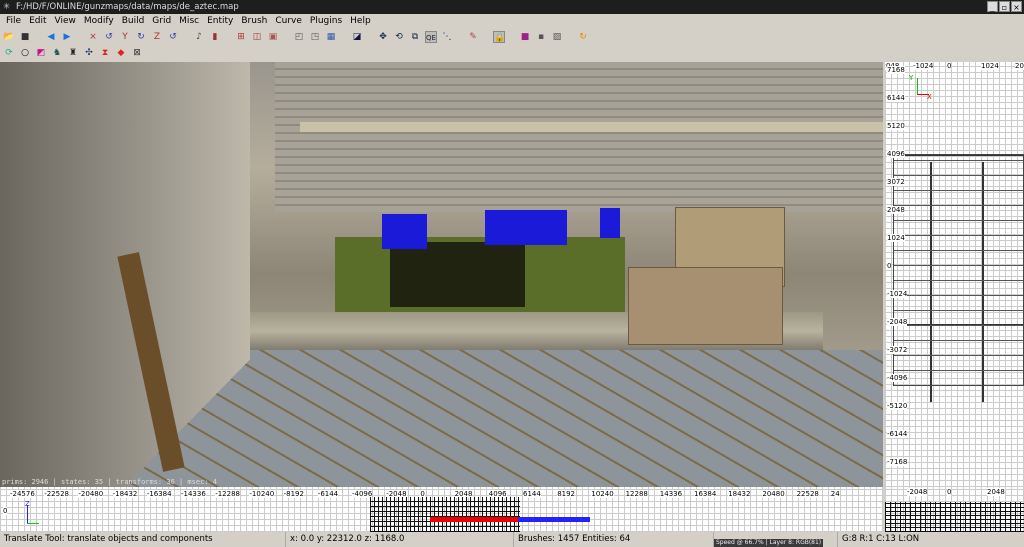  I want to click on menu-curve: Curve, so click(288, 21).